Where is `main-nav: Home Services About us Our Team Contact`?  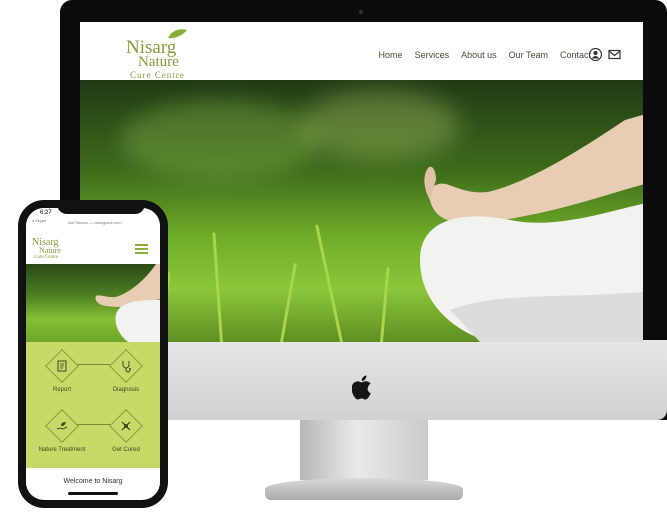 main-nav: Home Services About us Our Team Contact is located at coordinates (485, 55).